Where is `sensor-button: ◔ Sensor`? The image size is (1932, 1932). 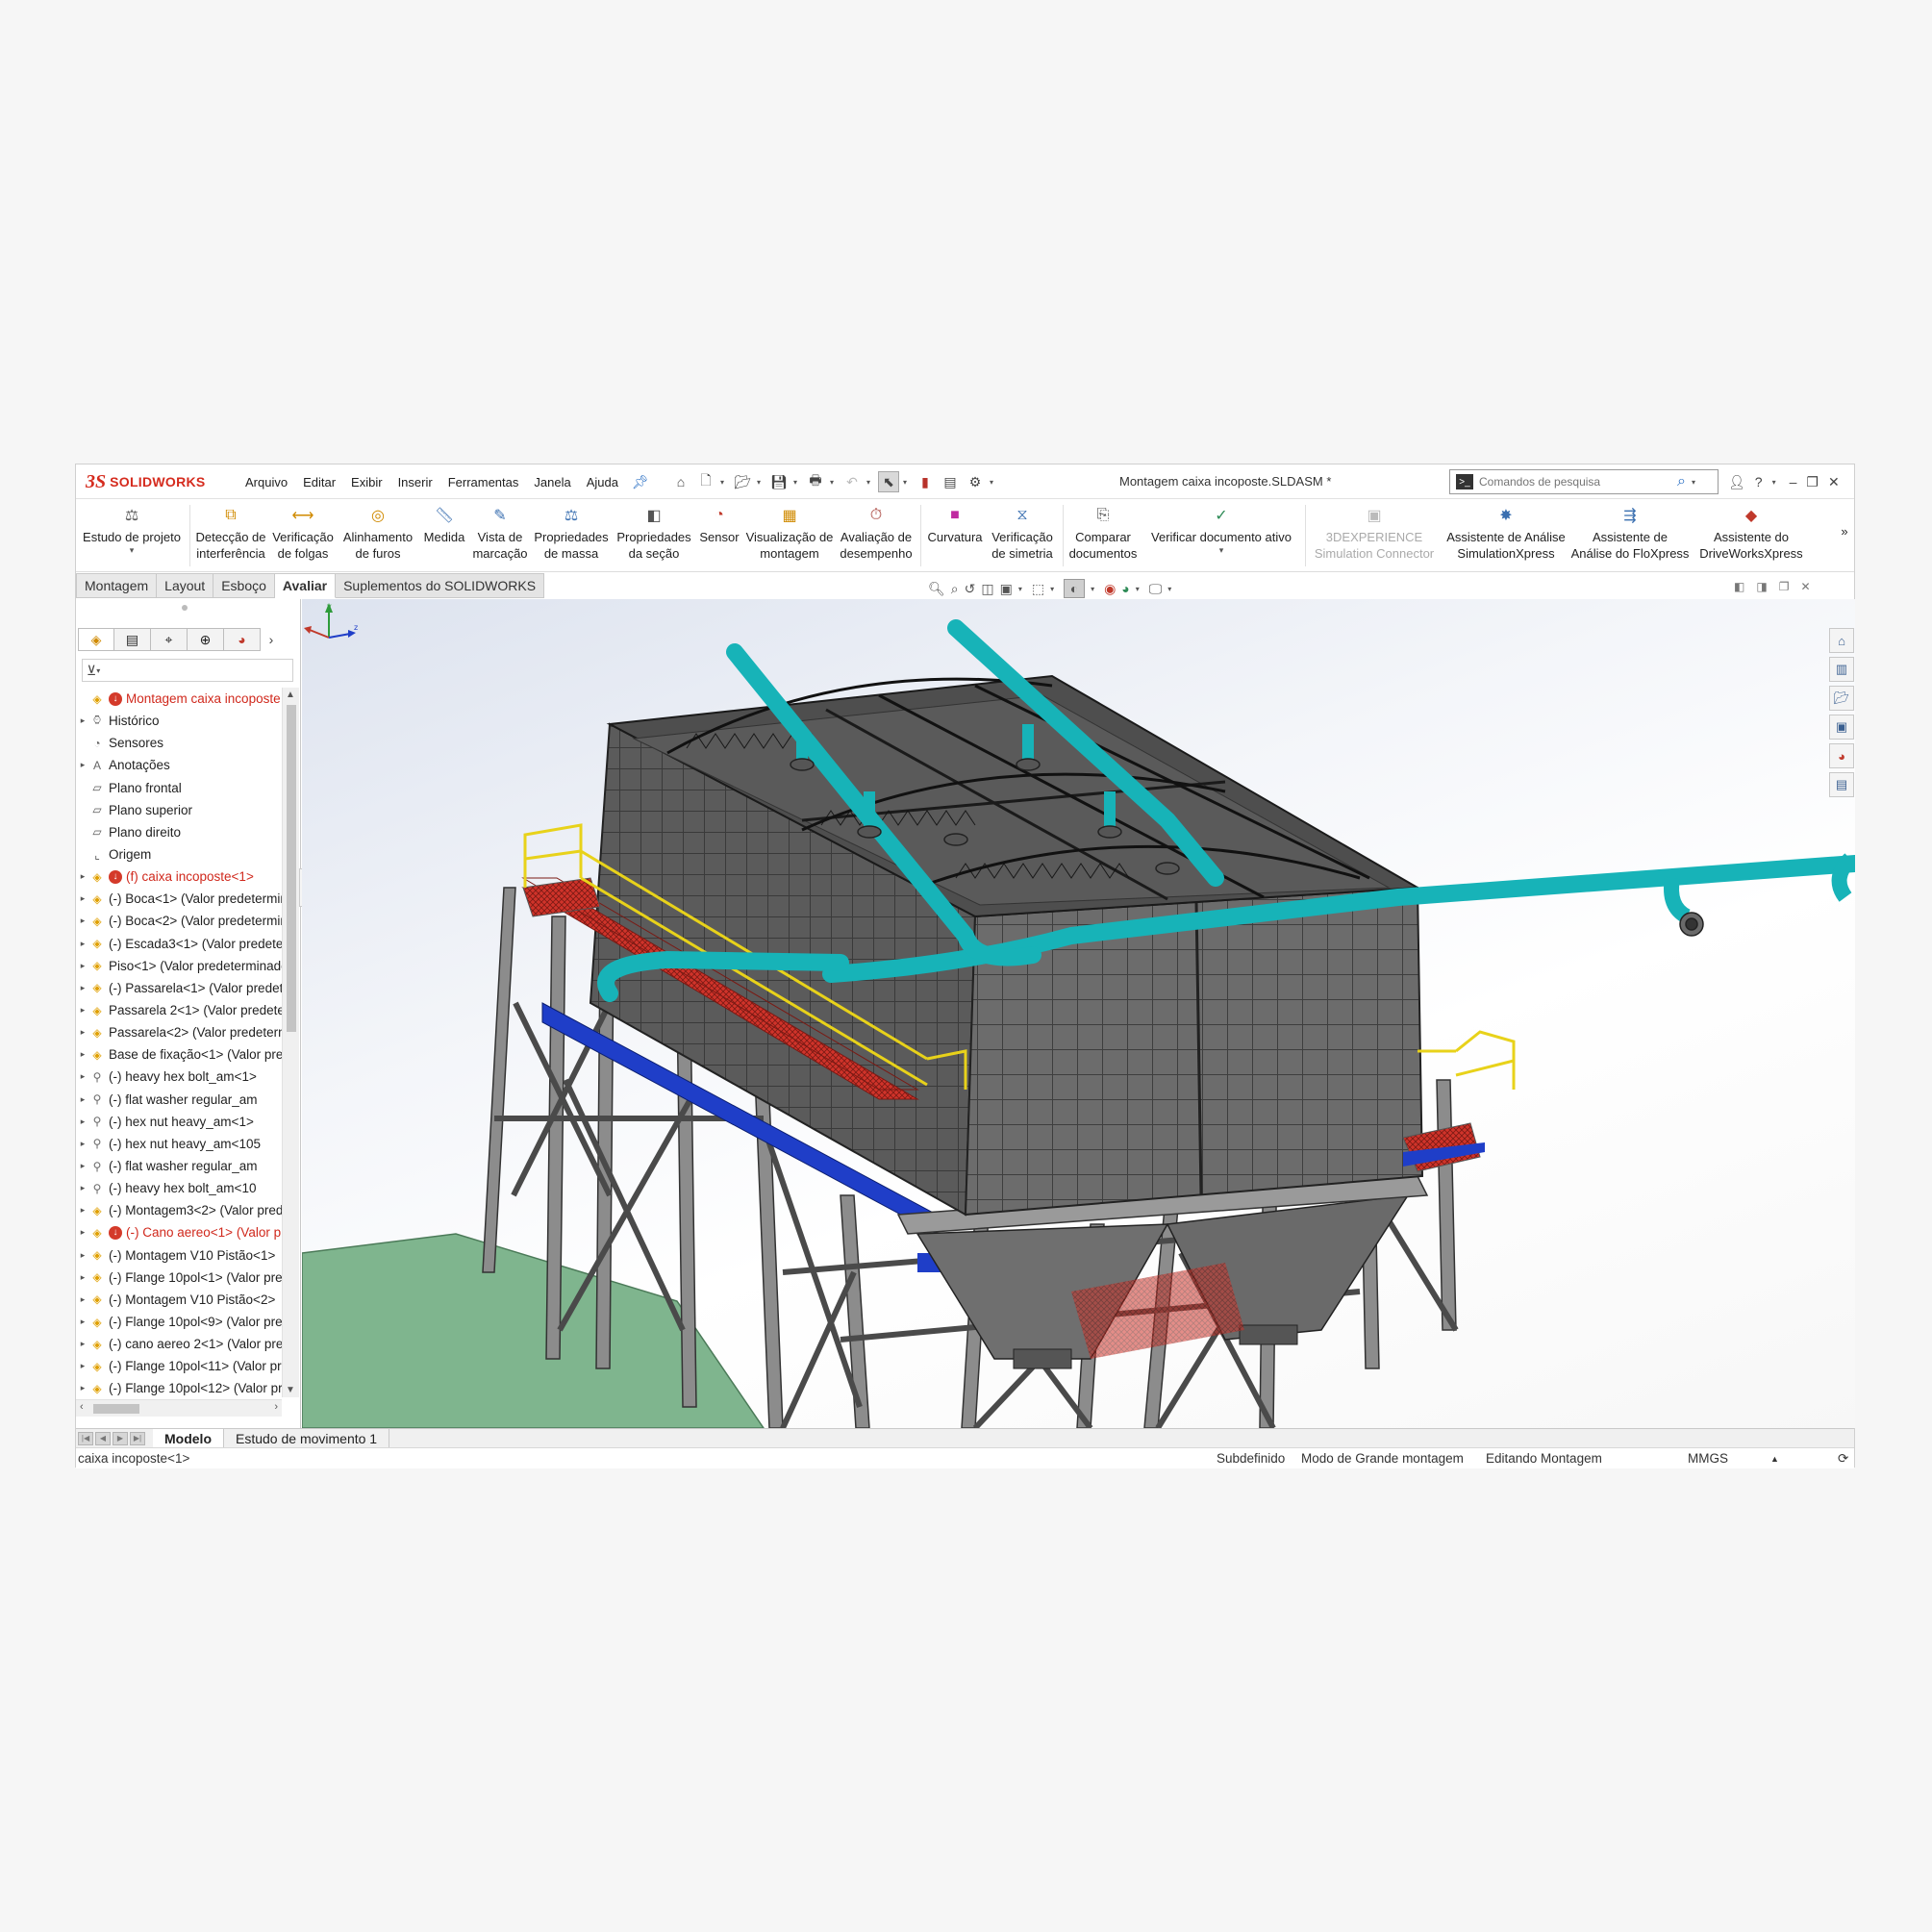 sensor-button: ◔ Sensor is located at coordinates (719, 535).